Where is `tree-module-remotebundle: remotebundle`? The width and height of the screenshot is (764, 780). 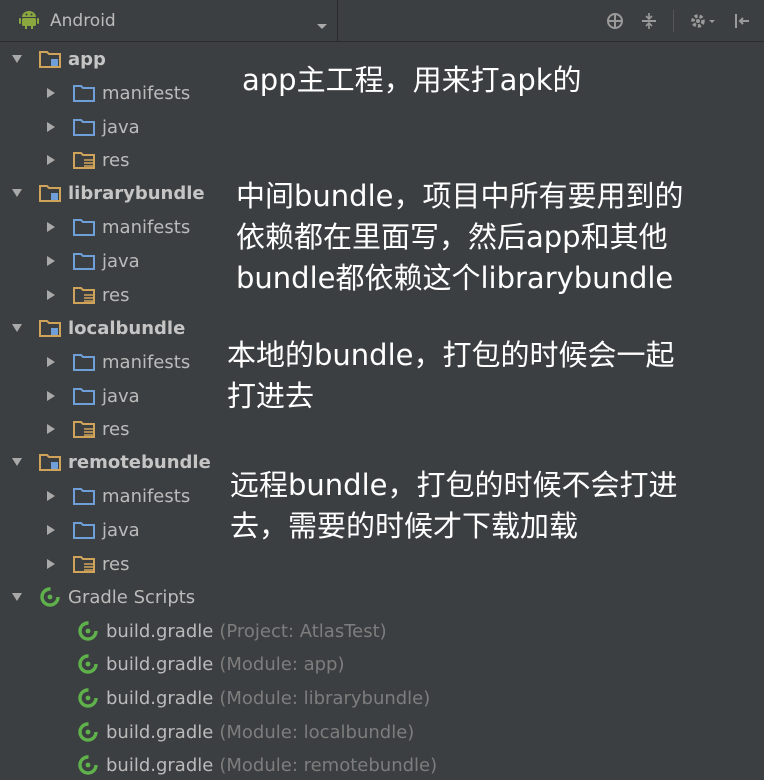
tree-module-remotebundle: remotebundle is located at coordinates (110, 462).